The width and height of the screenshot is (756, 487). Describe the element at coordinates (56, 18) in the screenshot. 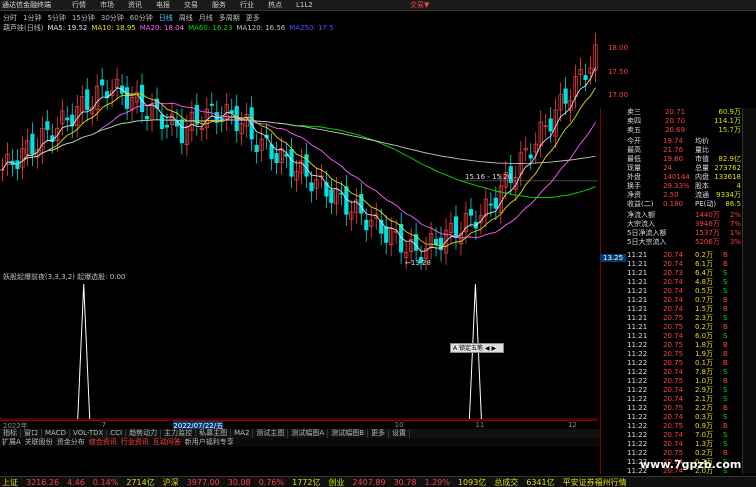

I see `period-2: 5分钟` at that location.